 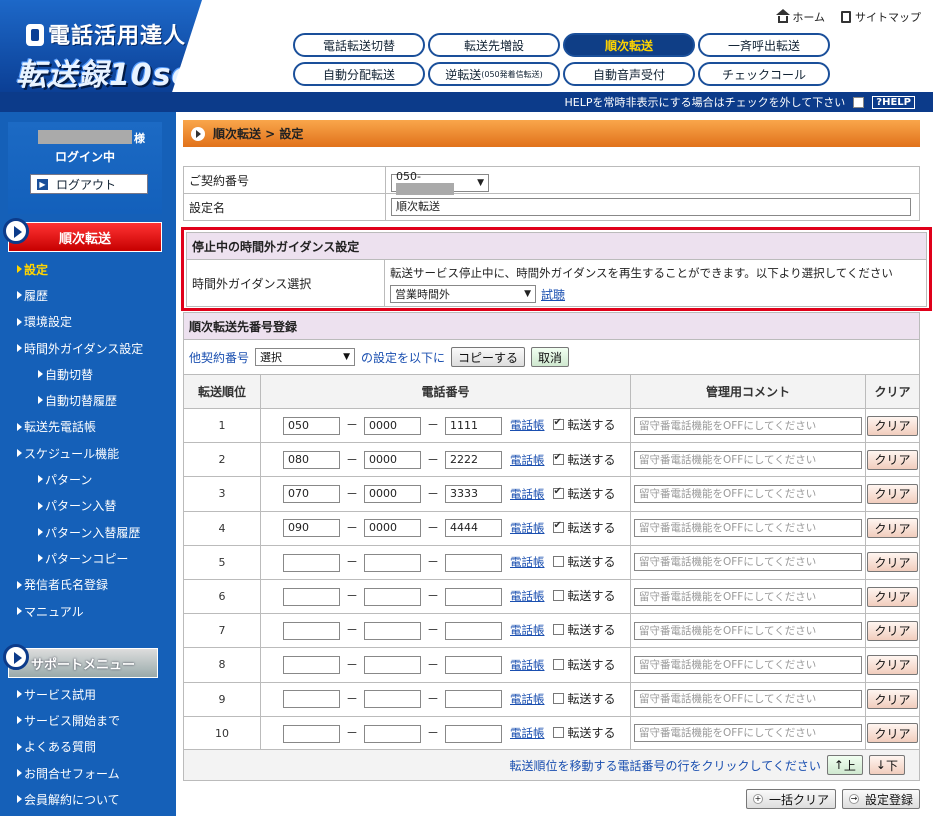 What do you see at coordinates (88, 427) in the screenshot?
I see `sidebar-item-6: 転送先電話帳` at bounding box center [88, 427].